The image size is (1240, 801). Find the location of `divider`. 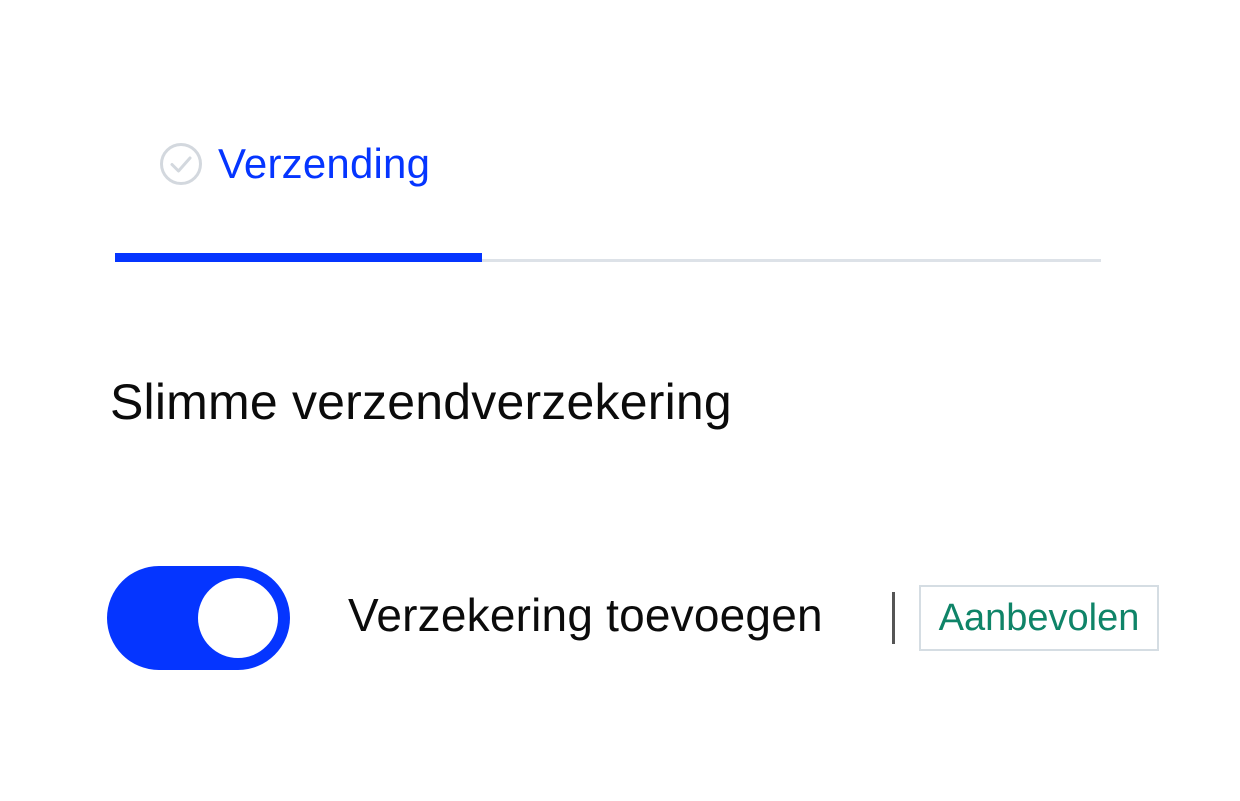

divider is located at coordinates (893, 618).